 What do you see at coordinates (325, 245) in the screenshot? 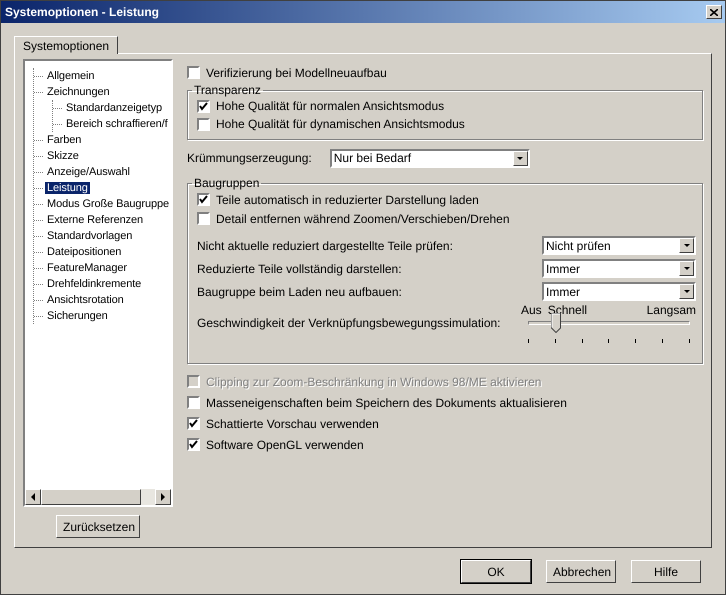
I see `field-label: Nicht aktuelle reduziert dargestellte Teile prüfen:` at bounding box center [325, 245].